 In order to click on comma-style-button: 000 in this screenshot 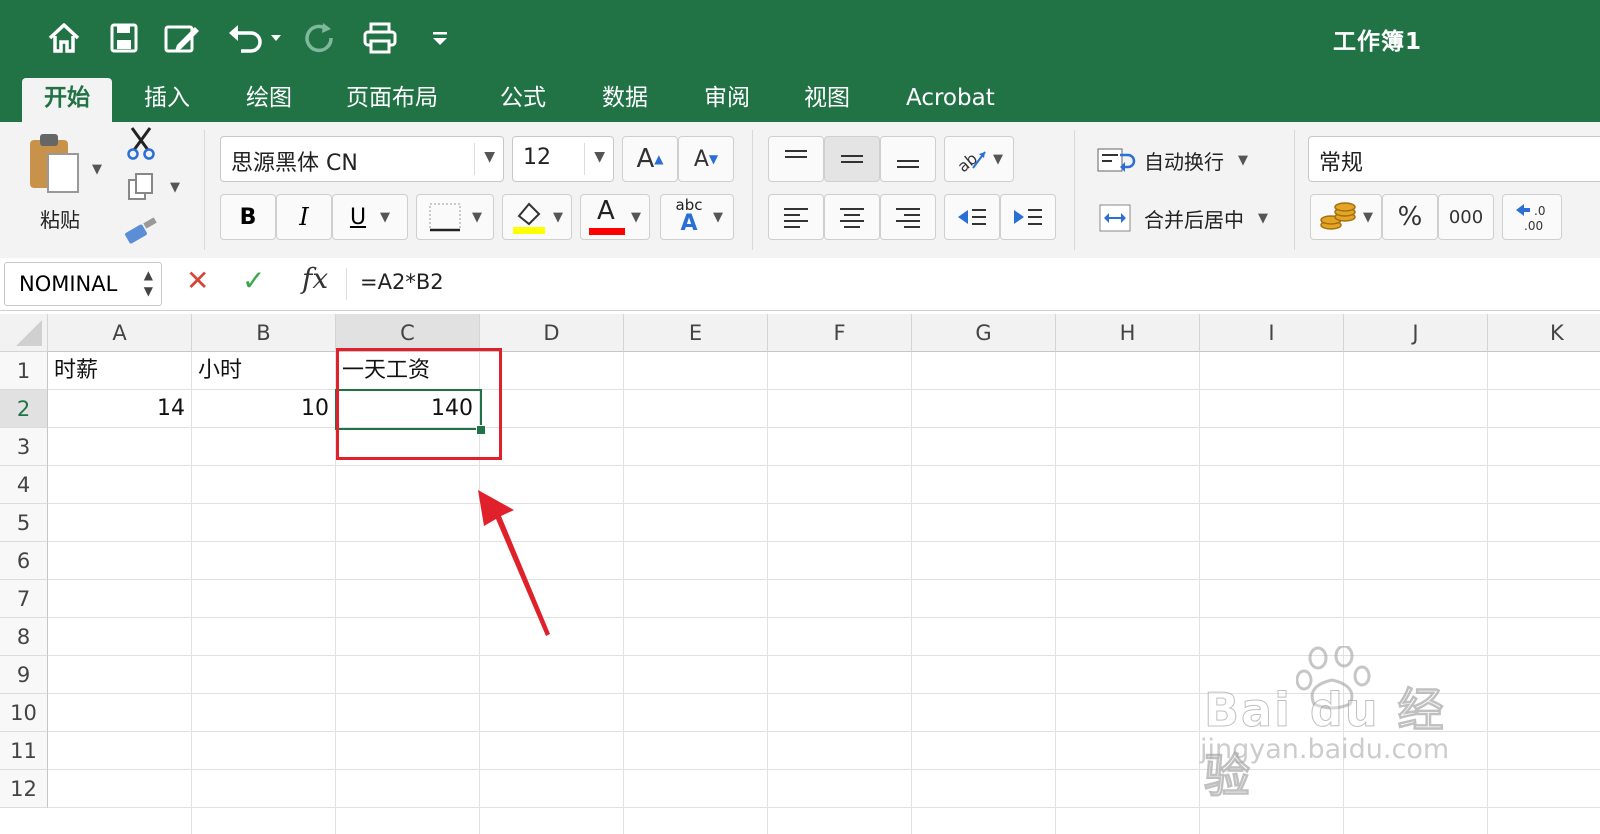, I will do `click(1466, 217)`.